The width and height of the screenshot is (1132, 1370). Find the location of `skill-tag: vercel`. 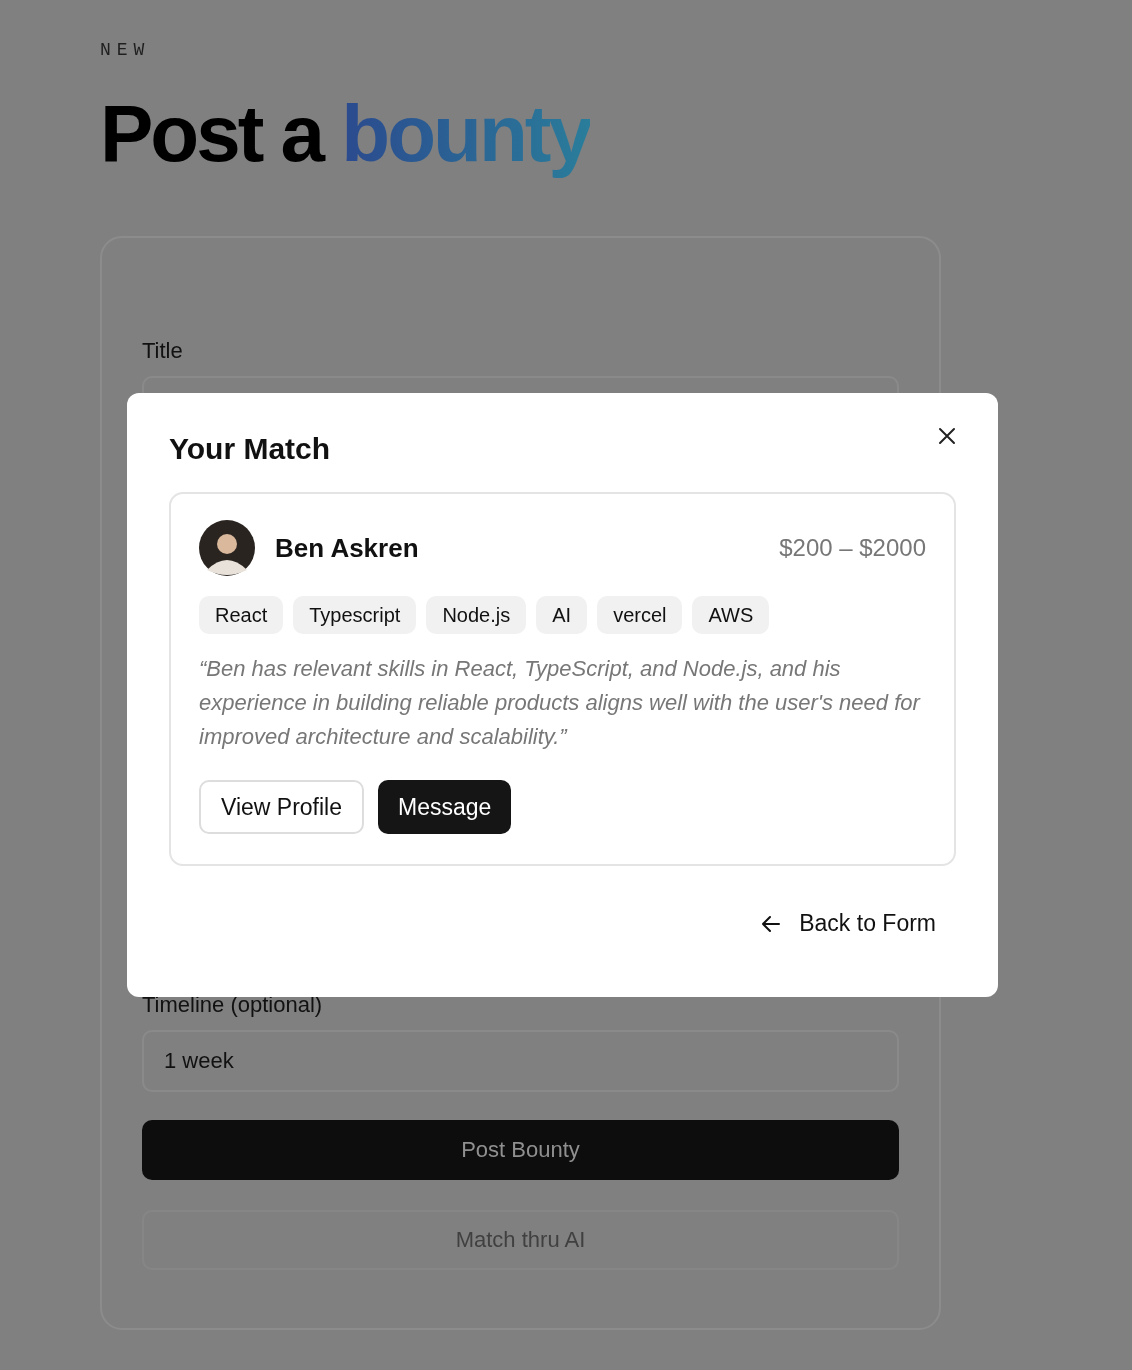

skill-tag: vercel is located at coordinates (640, 615).